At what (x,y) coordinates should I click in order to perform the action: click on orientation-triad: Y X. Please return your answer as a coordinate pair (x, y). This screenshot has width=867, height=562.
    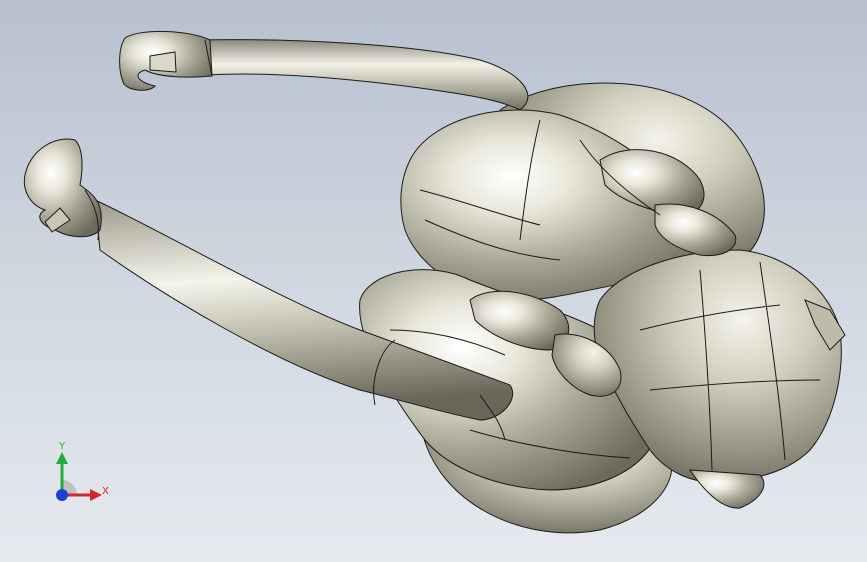
    Looking at the image, I should click on (85, 475).